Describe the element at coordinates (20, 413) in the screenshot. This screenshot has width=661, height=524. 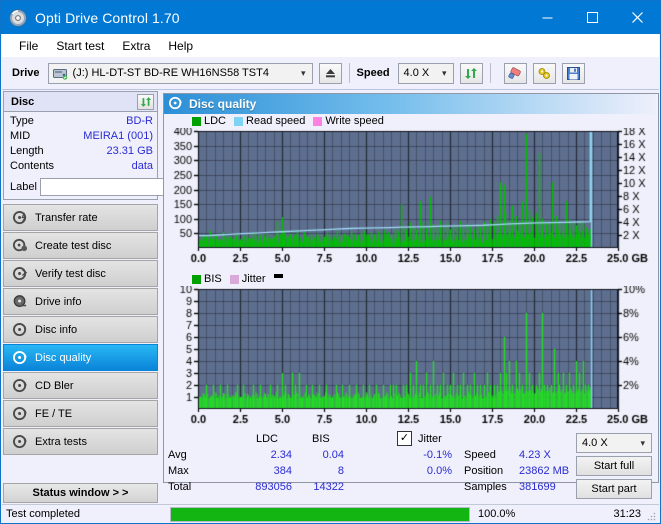
I see `disc-fete-icon` at that location.